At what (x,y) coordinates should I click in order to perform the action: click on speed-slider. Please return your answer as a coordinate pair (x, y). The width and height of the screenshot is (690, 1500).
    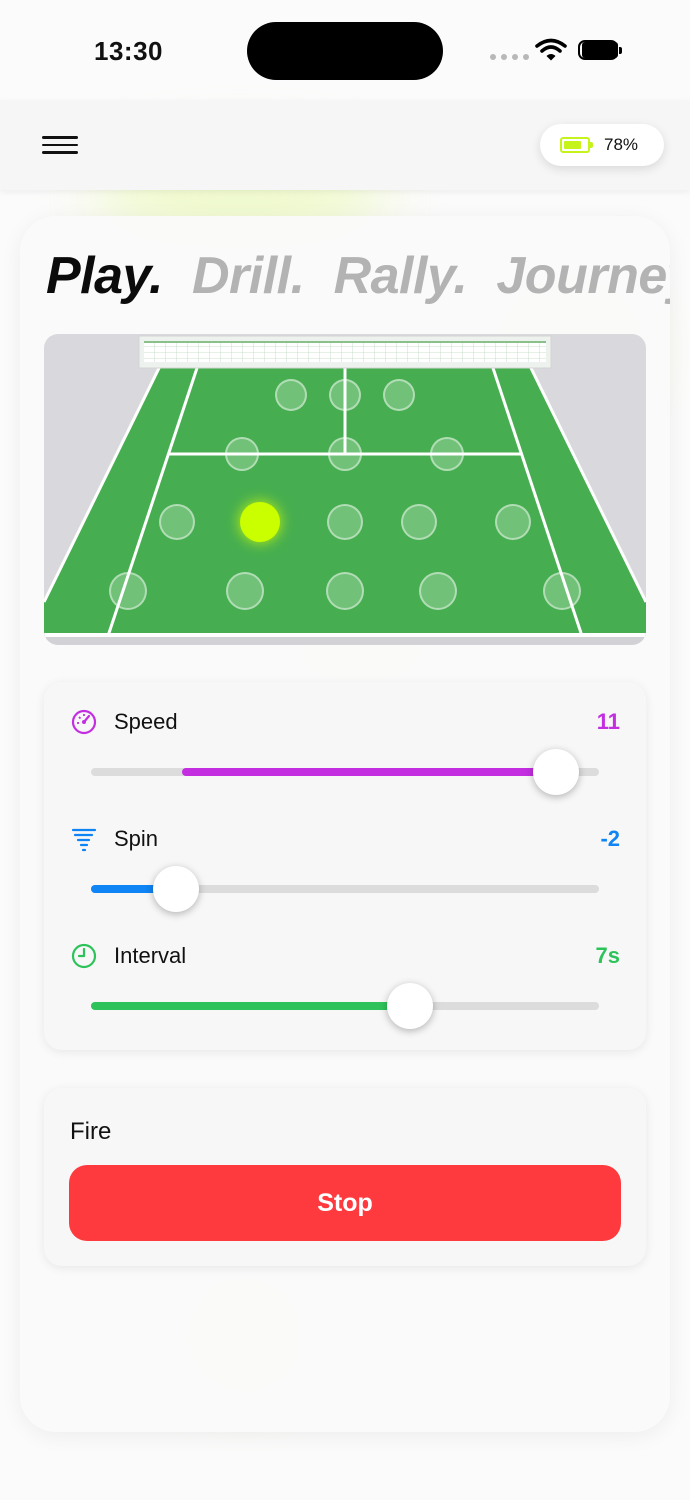
    Looking at the image, I should click on (345, 772).